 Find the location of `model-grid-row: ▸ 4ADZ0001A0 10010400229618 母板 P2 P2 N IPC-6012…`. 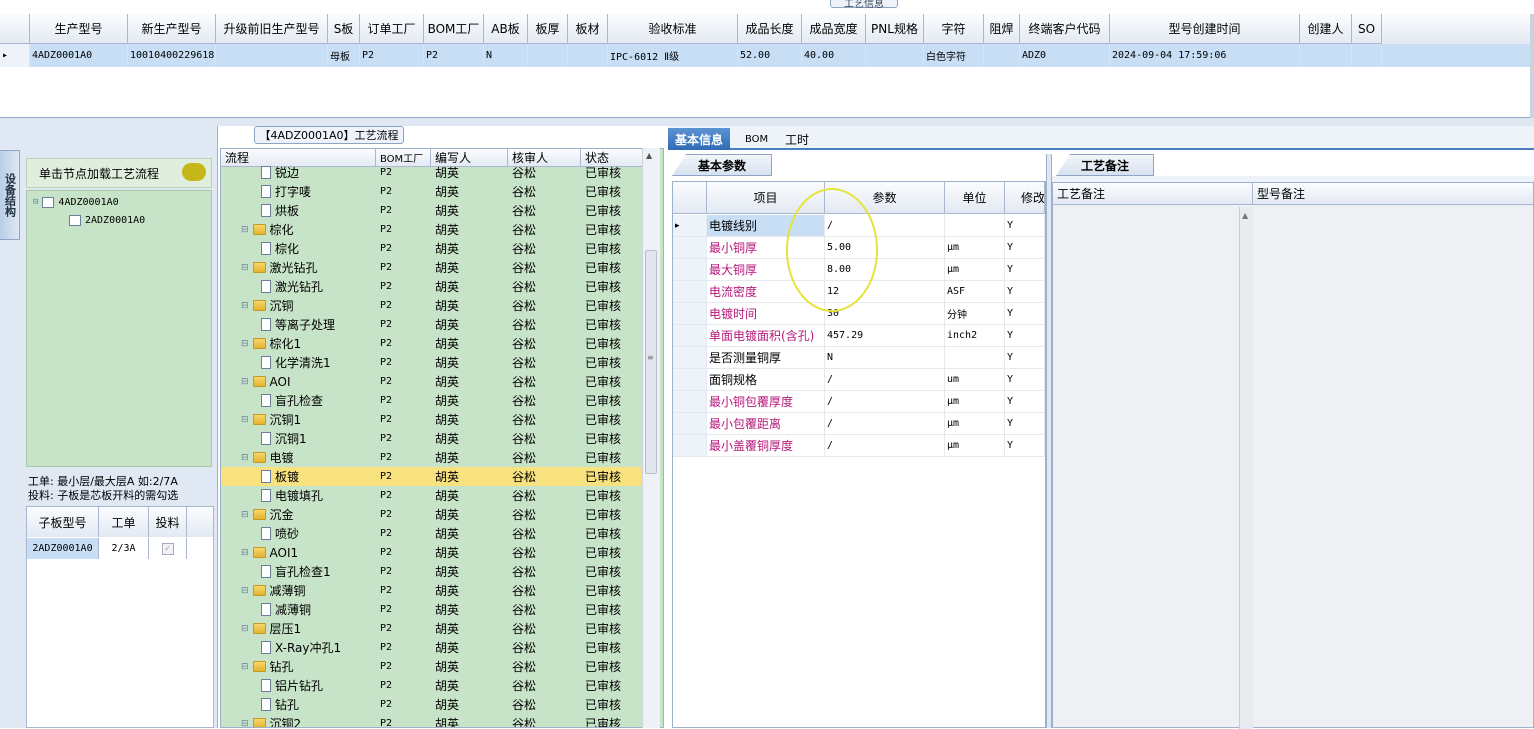

model-grid-row: ▸ 4ADZ0001A0 10010400229618 母板 P2 P2 N IPC-6012… is located at coordinates (765, 55).